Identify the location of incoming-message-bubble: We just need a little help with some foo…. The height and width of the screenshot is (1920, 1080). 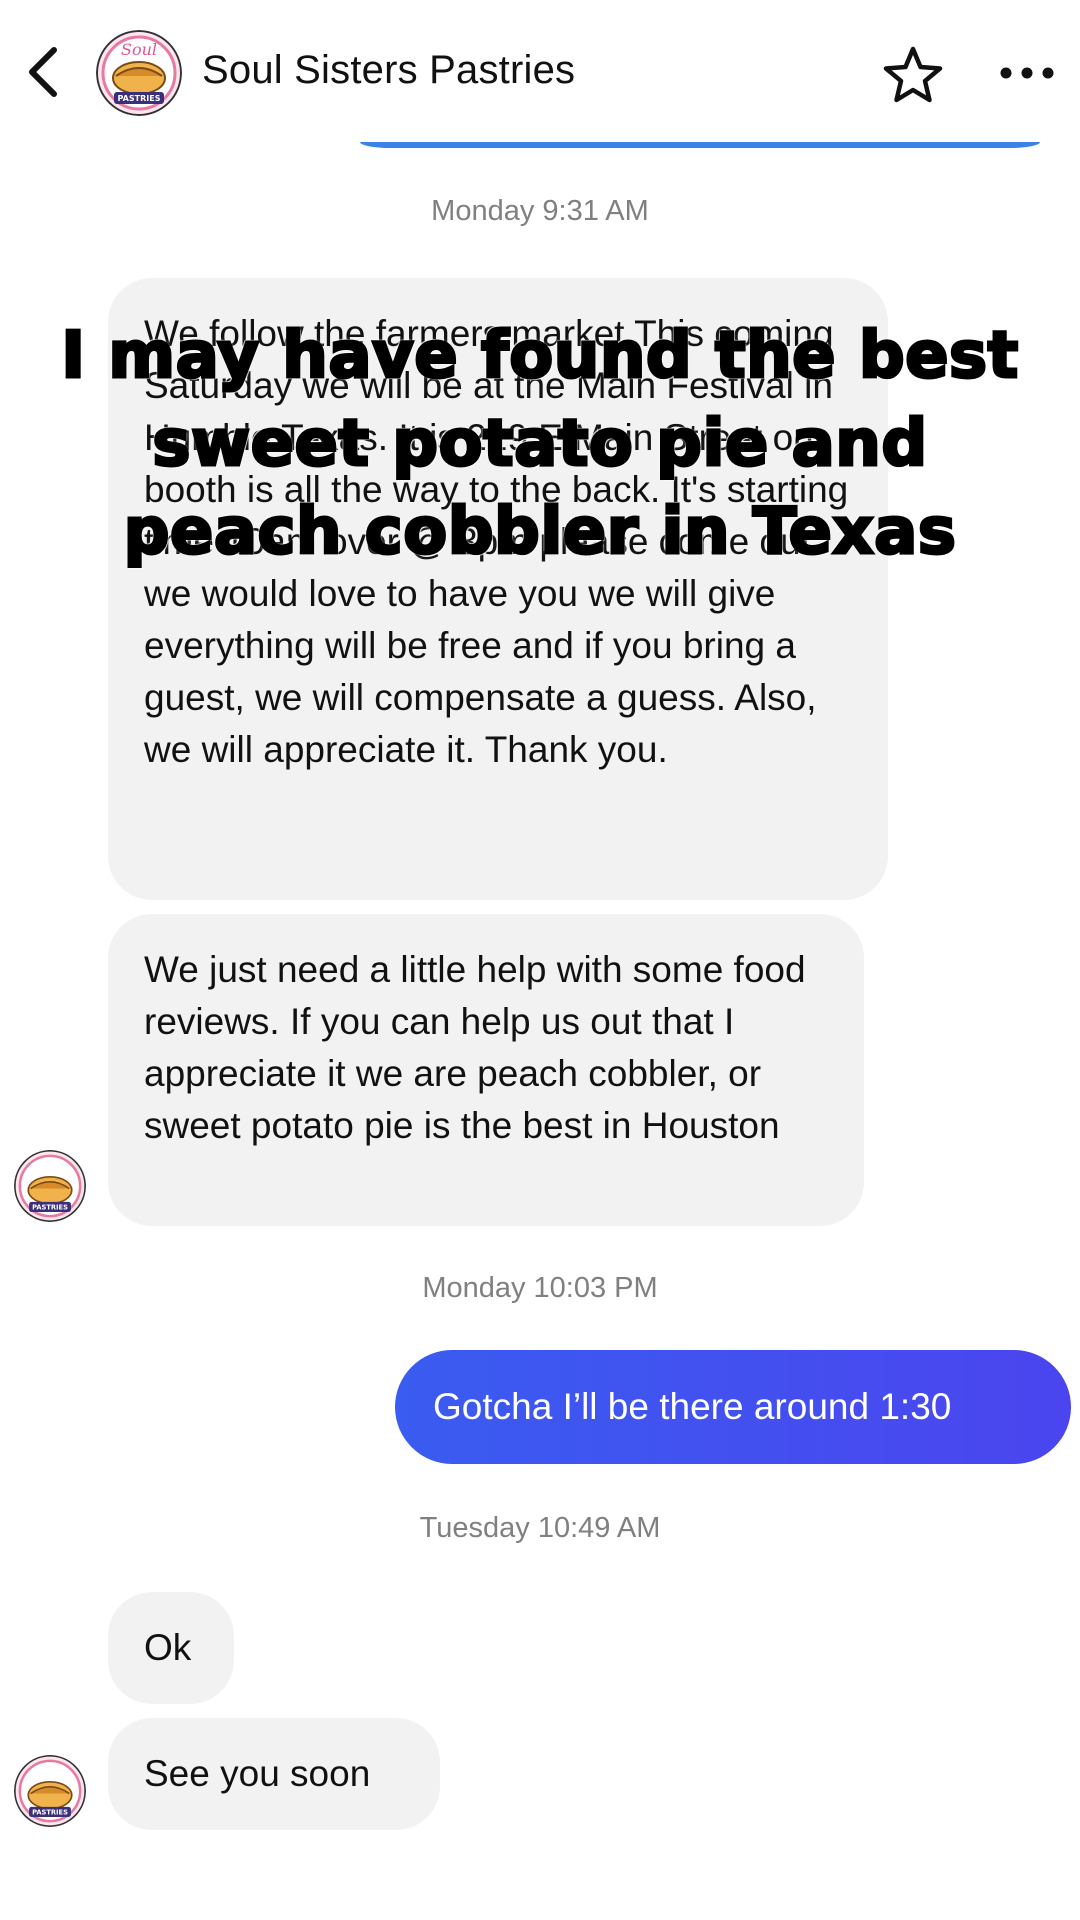
(486, 1070).